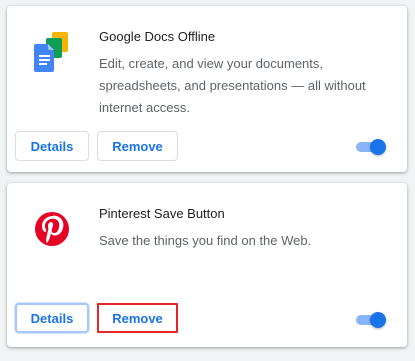 Image resolution: width=415 pixels, height=361 pixels. Describe the element at coordinates (54, 52) in the screenshot. I see `google-docs-icon` at that location.